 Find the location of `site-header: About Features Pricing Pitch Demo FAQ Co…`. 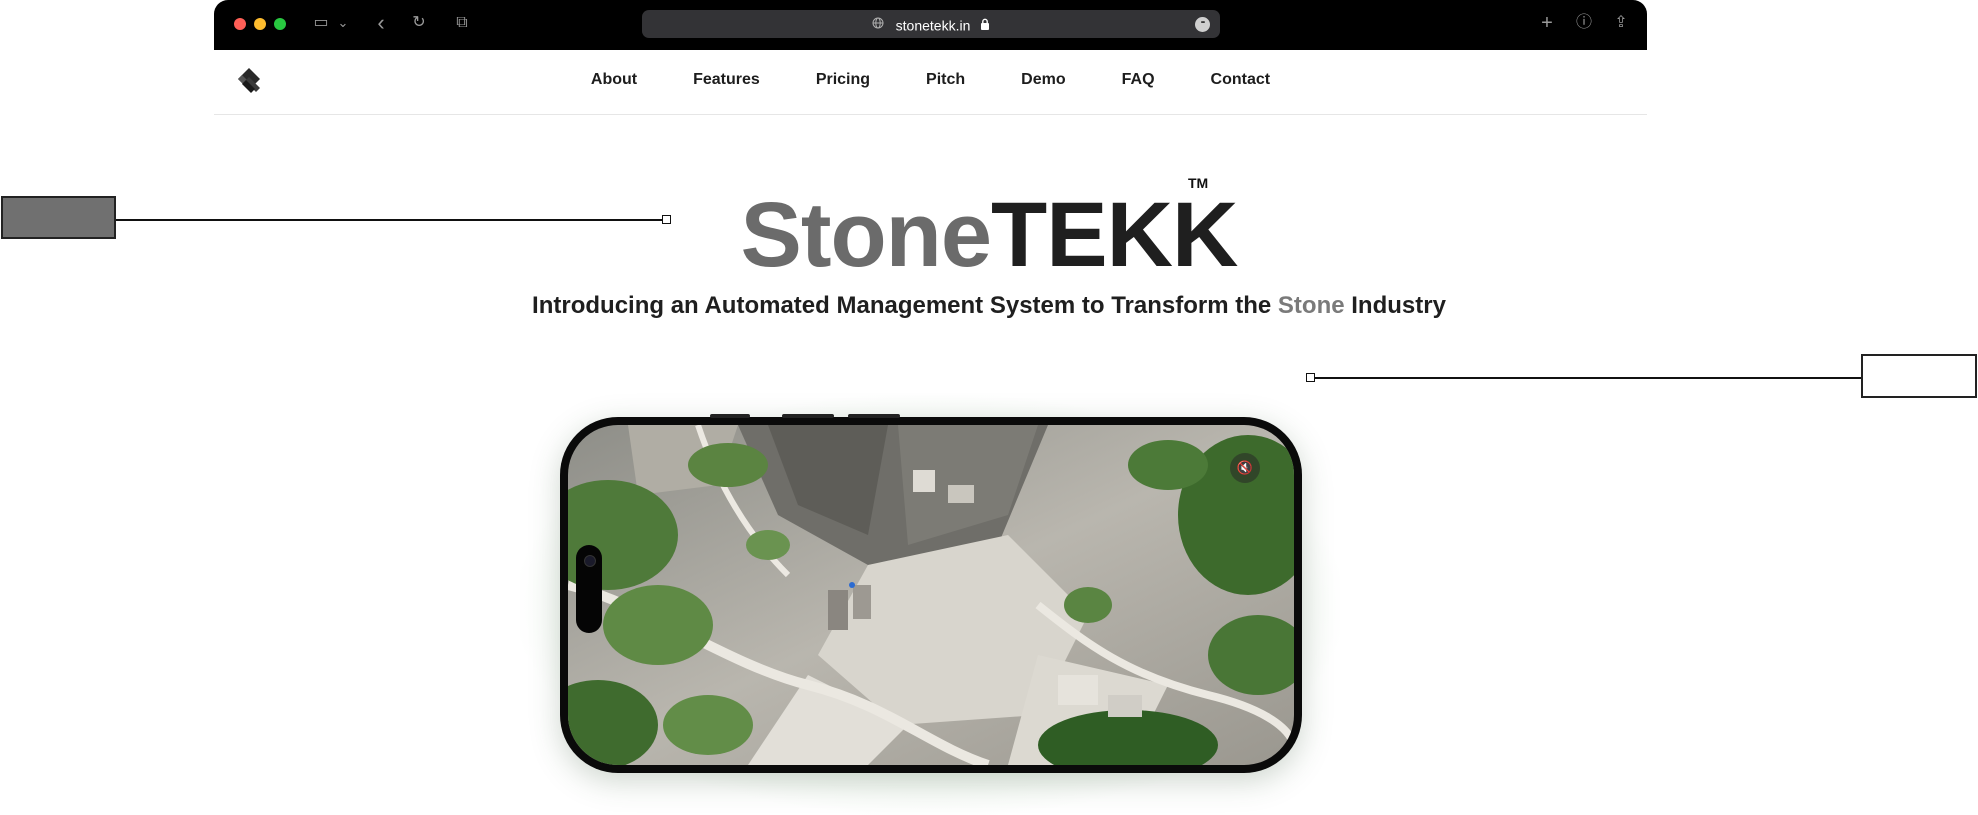

site-header: About Features Pricing Pitch Demo FAQ Co… is located at coordinates (930, 82).